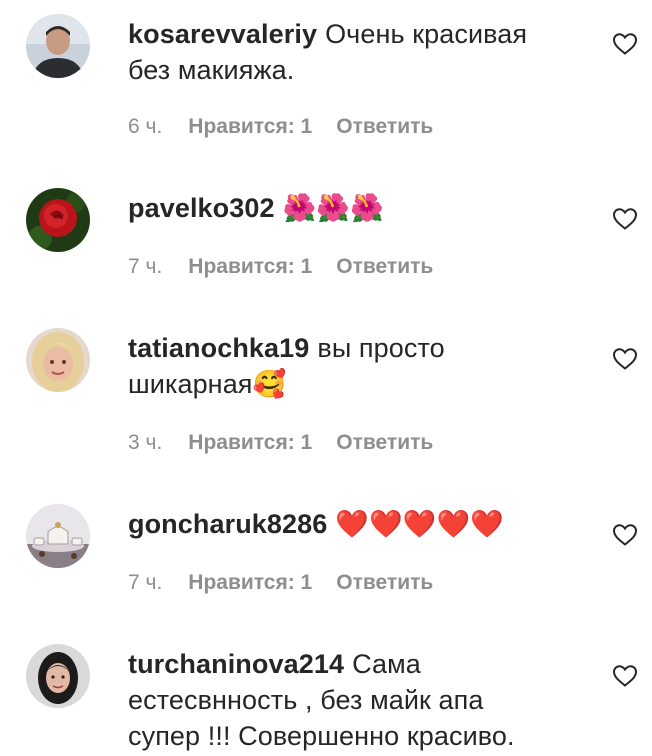 The height and width of the screenshot is (756, 652). What do you see at coordinates (386, 664) in the screenshot?
I see `comment-text: Сама` at bounding box center [386, 664].